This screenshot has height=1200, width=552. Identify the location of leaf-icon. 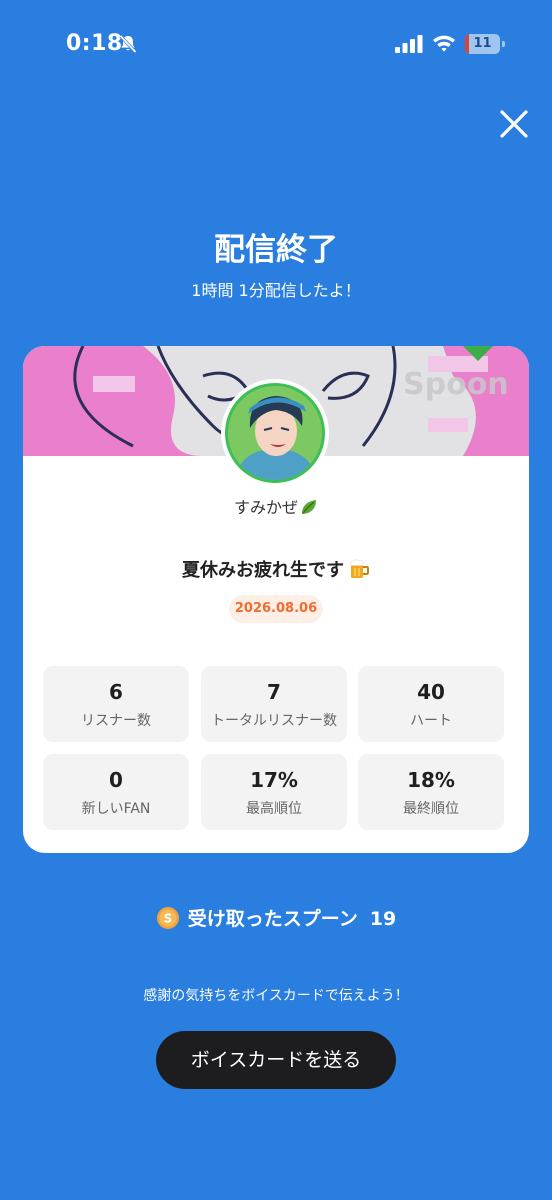
(309, 507).